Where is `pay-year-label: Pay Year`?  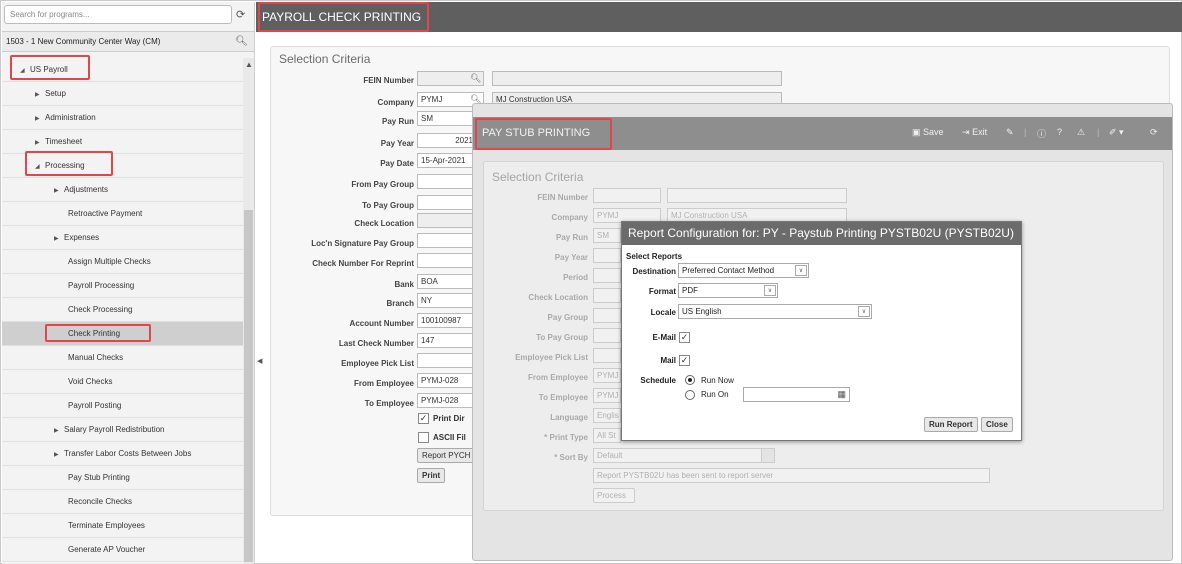
pay-year-label: Pay Year is located at coordinates (571, 257).